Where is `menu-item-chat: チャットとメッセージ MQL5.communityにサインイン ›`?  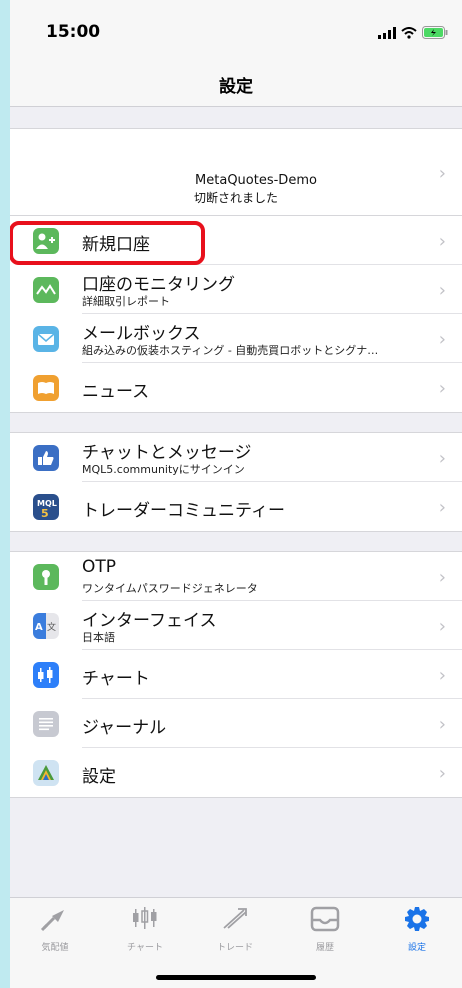
menu-item-chat: チャットとメッセージ MQL5.communityにサインイン › is located at coordinates (236, 457).